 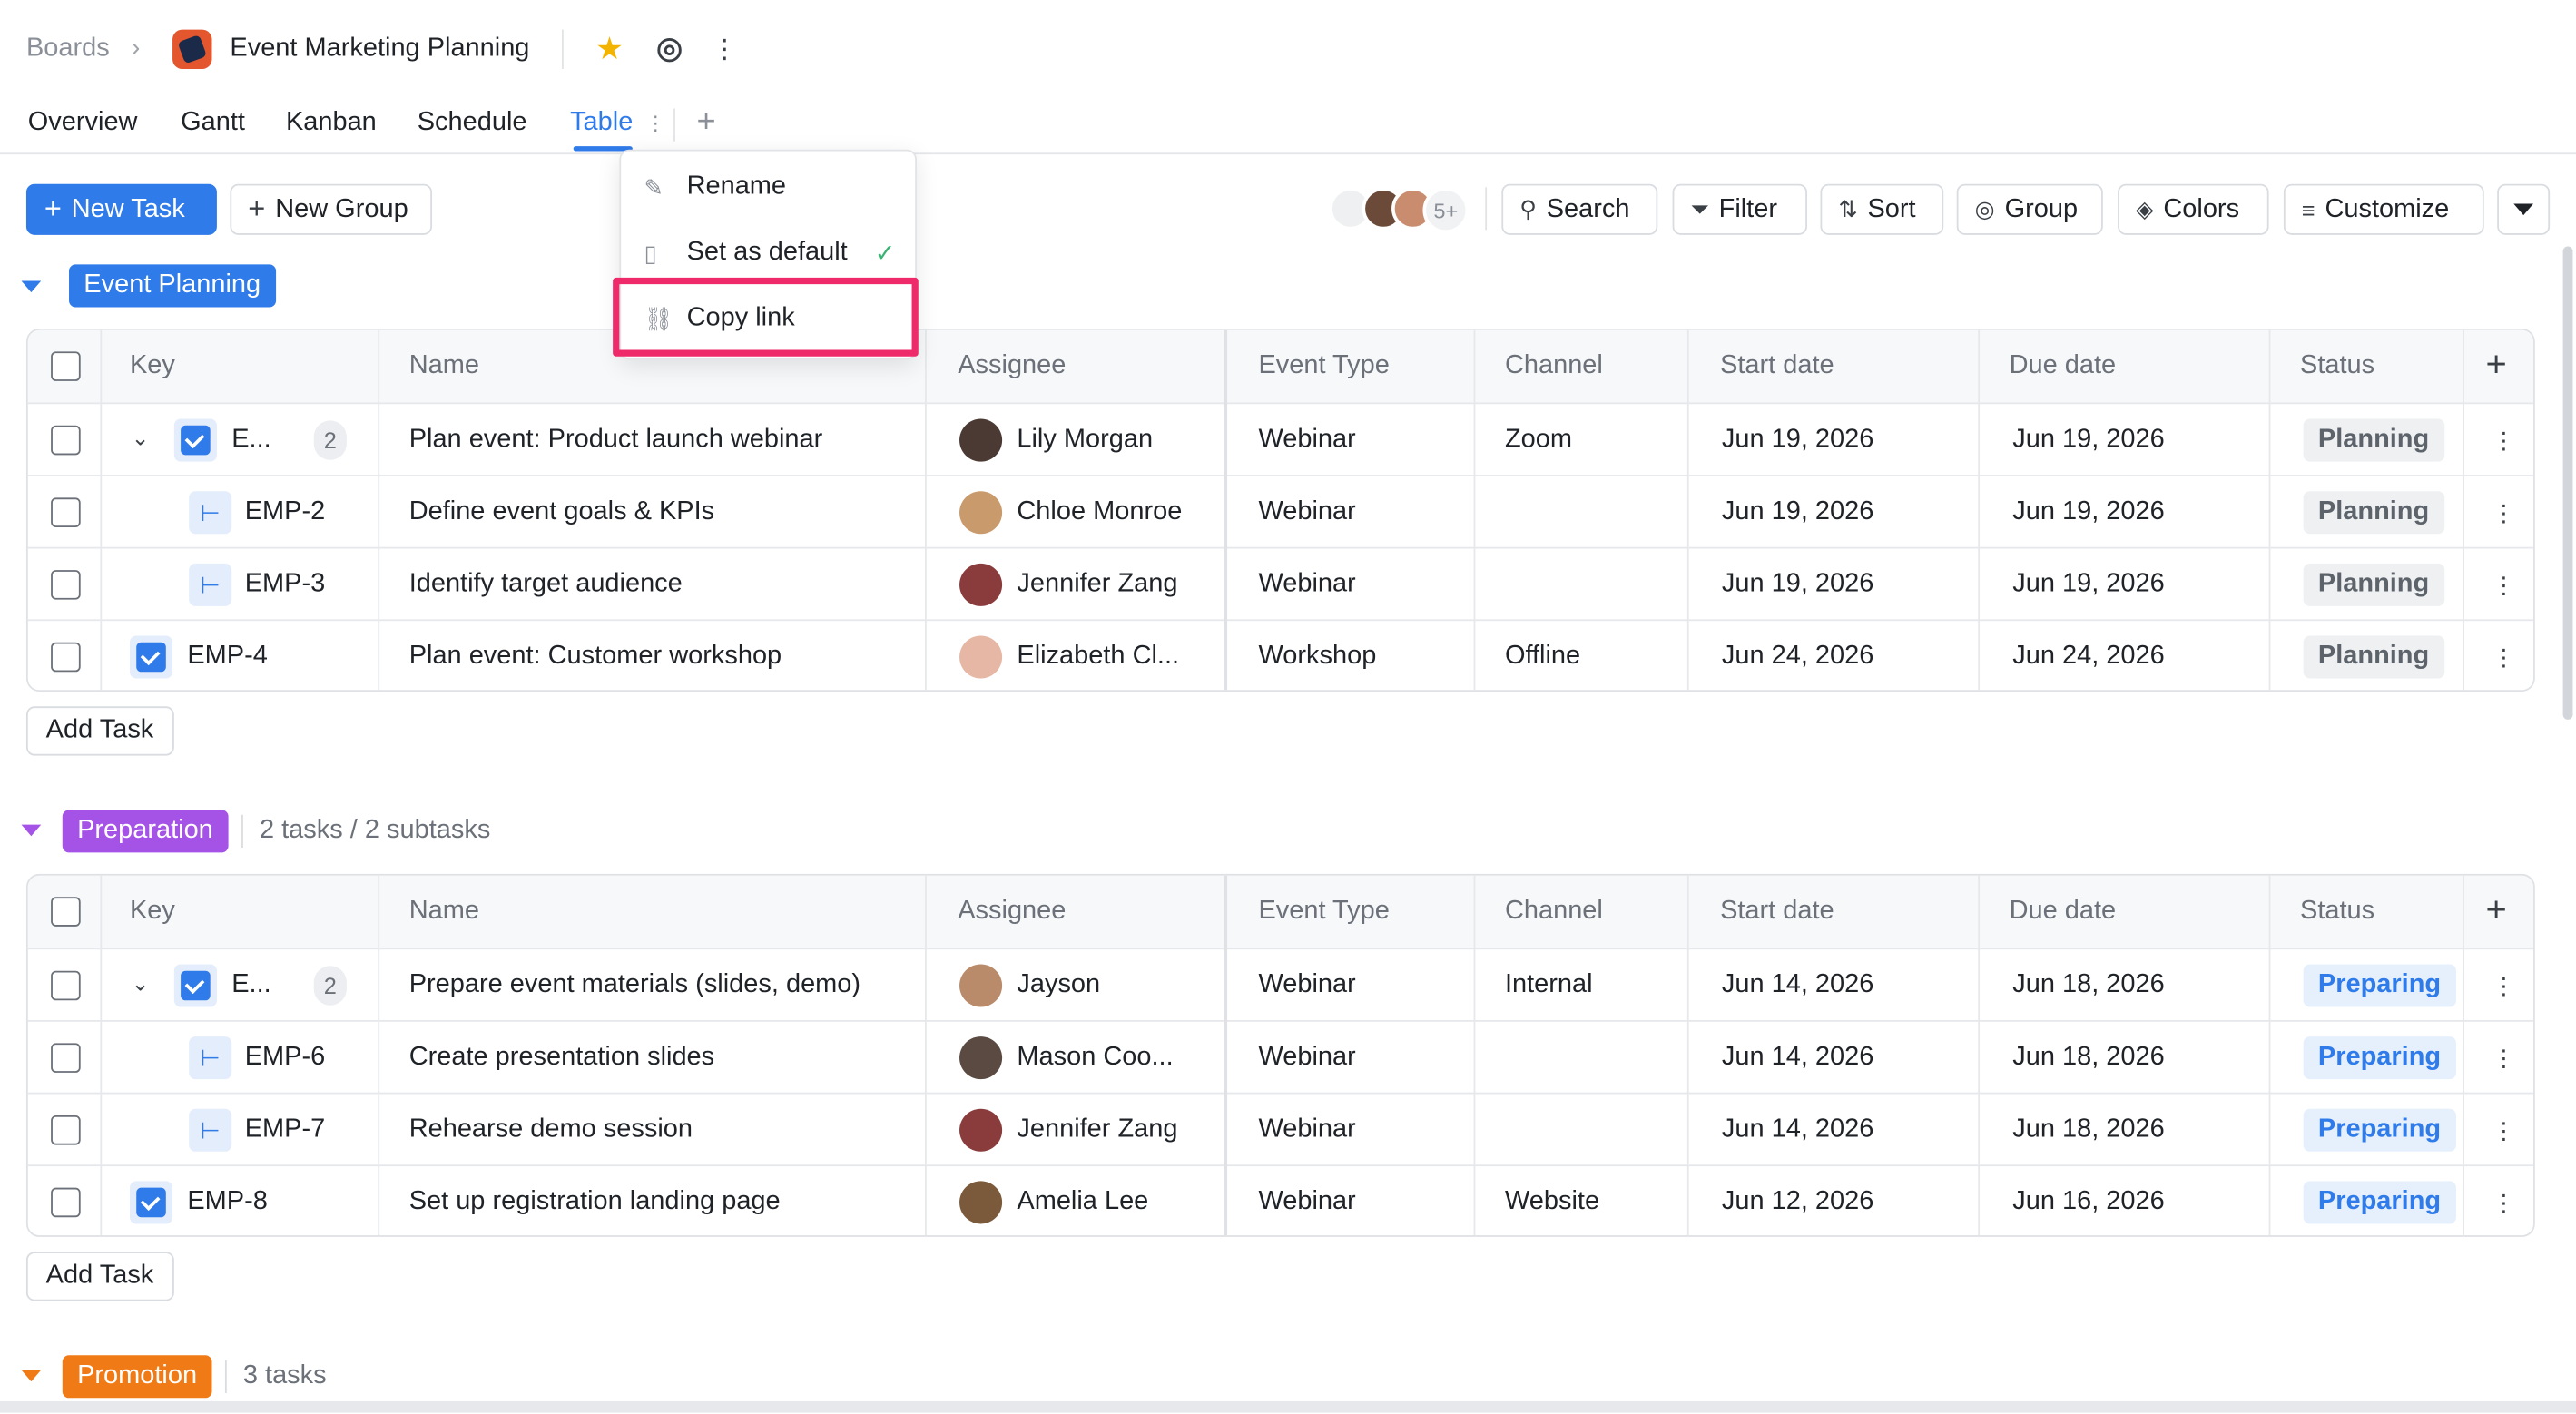 What do you see at coordinates (705, 122) in the screenshot?
I see `add-view-icon: +` at bounding box center [705, 122].